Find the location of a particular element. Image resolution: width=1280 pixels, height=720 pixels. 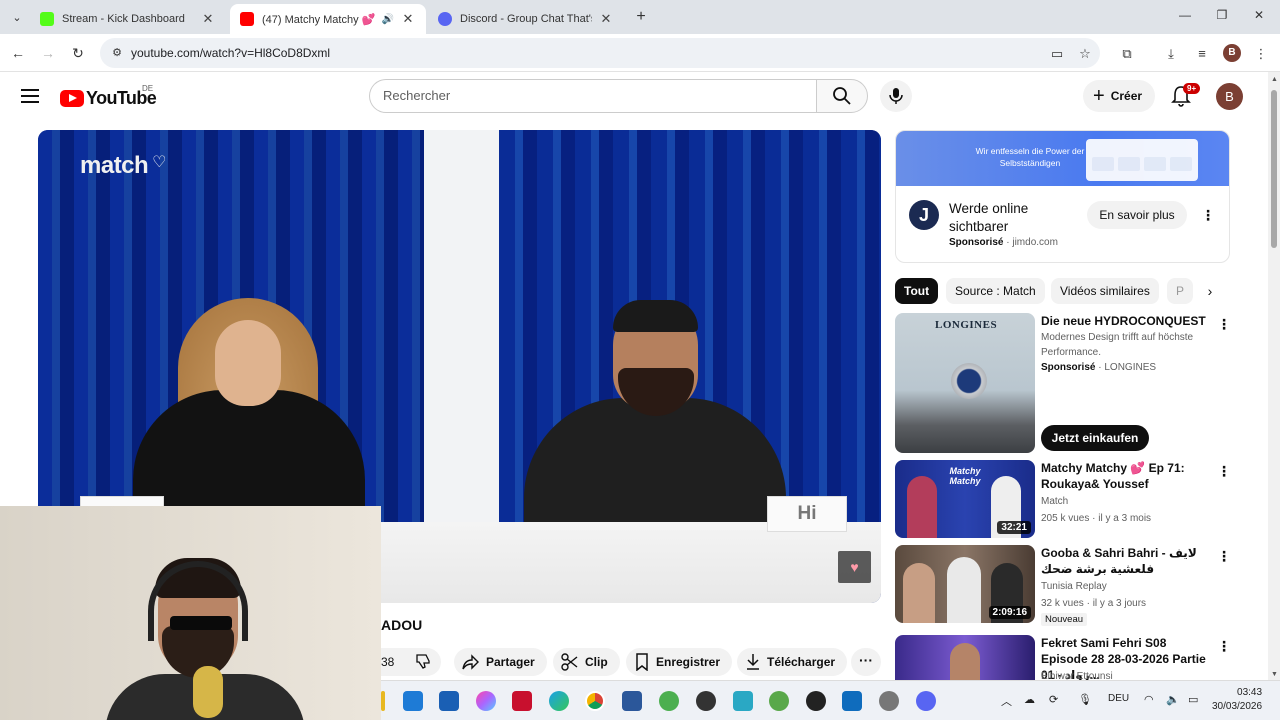

cast-icon: ▭ is located at coordinates (1057, 54).